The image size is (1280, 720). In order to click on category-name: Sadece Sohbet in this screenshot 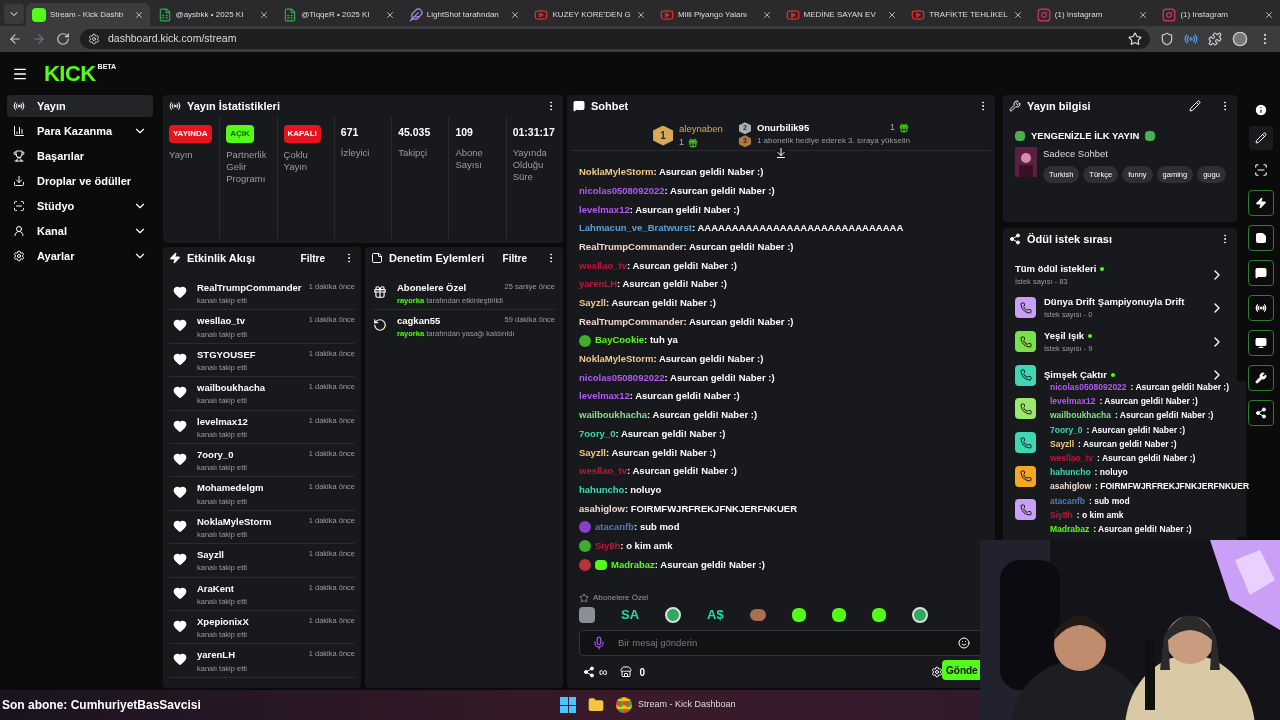, I will do `click(1076, 154)`.